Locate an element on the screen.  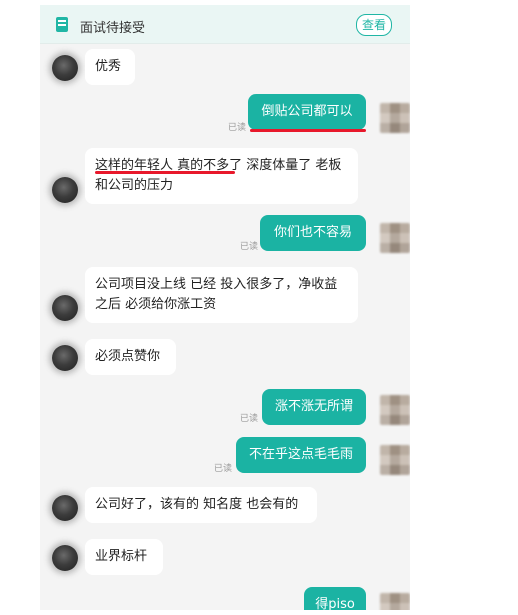
message-bubble-left: 公司好了，该有的 知名度 也会有的 is located at coordinates (201, 505).